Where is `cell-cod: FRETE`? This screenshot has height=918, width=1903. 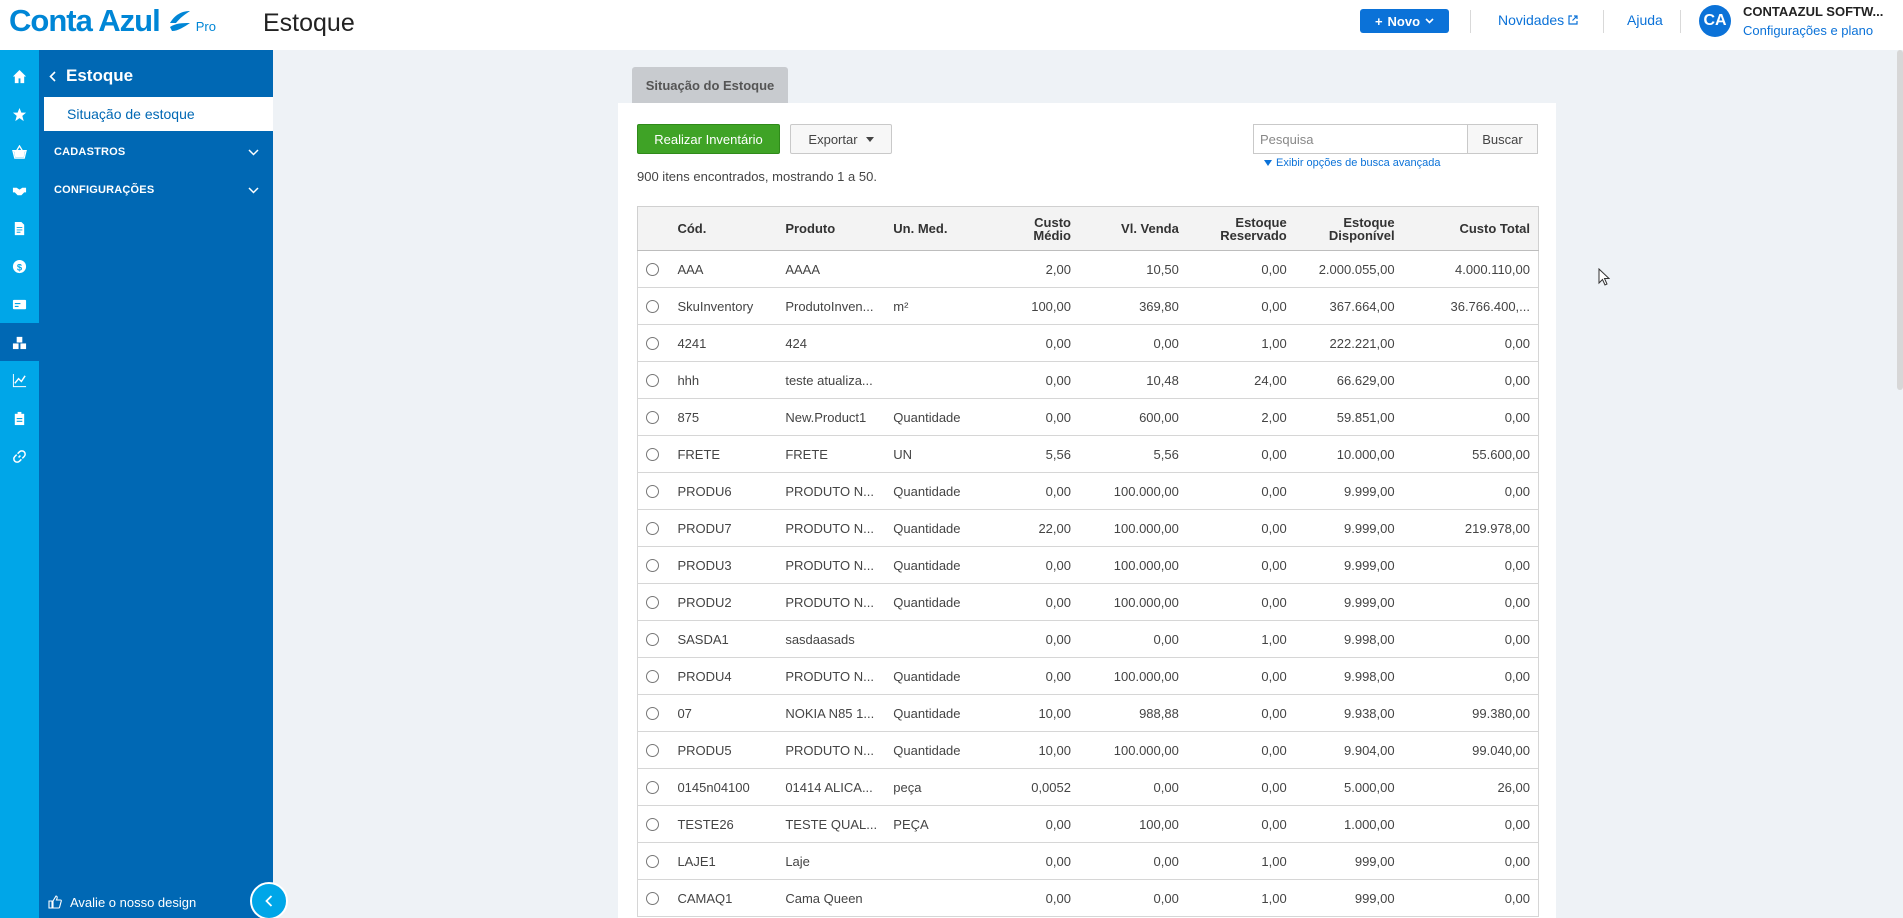 cell-cod: FRETE is located at coordinates (725, 454).